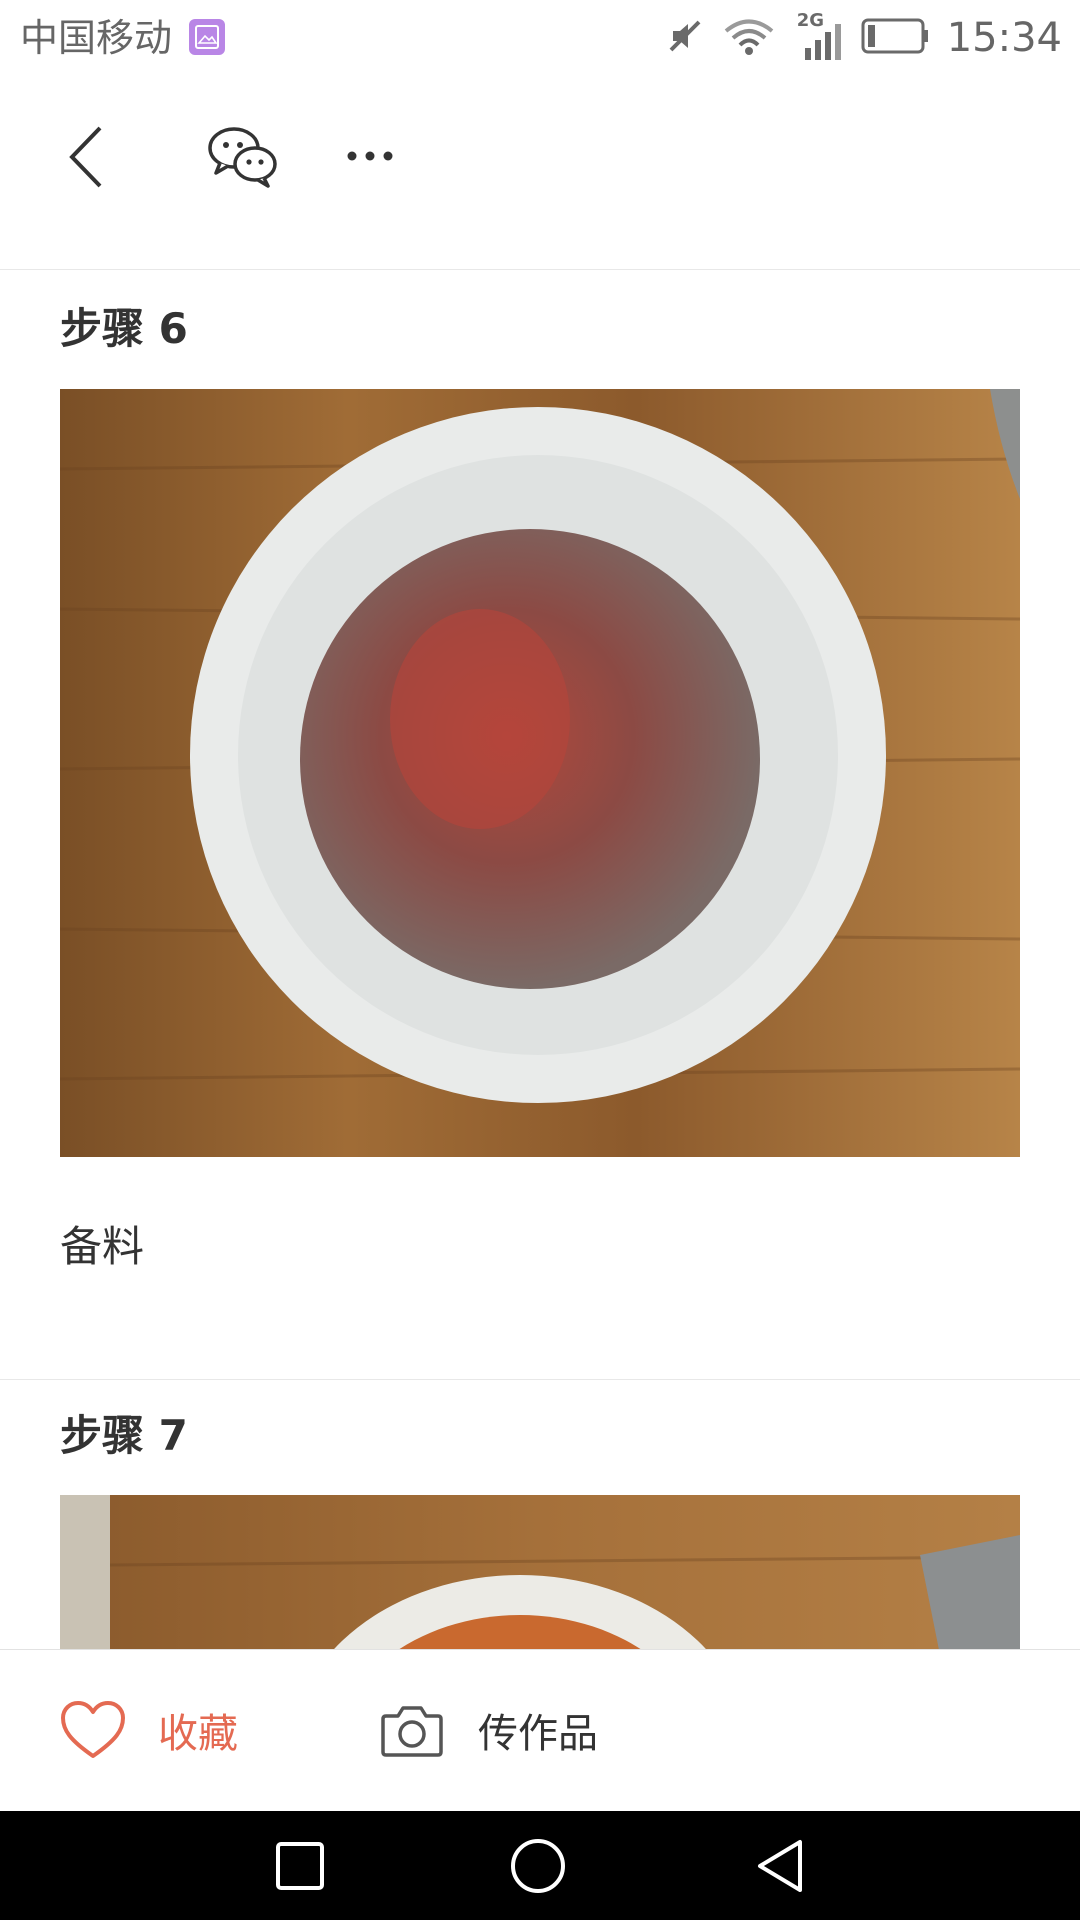  I want to click on step-description: 备料, so click(102, 1246).